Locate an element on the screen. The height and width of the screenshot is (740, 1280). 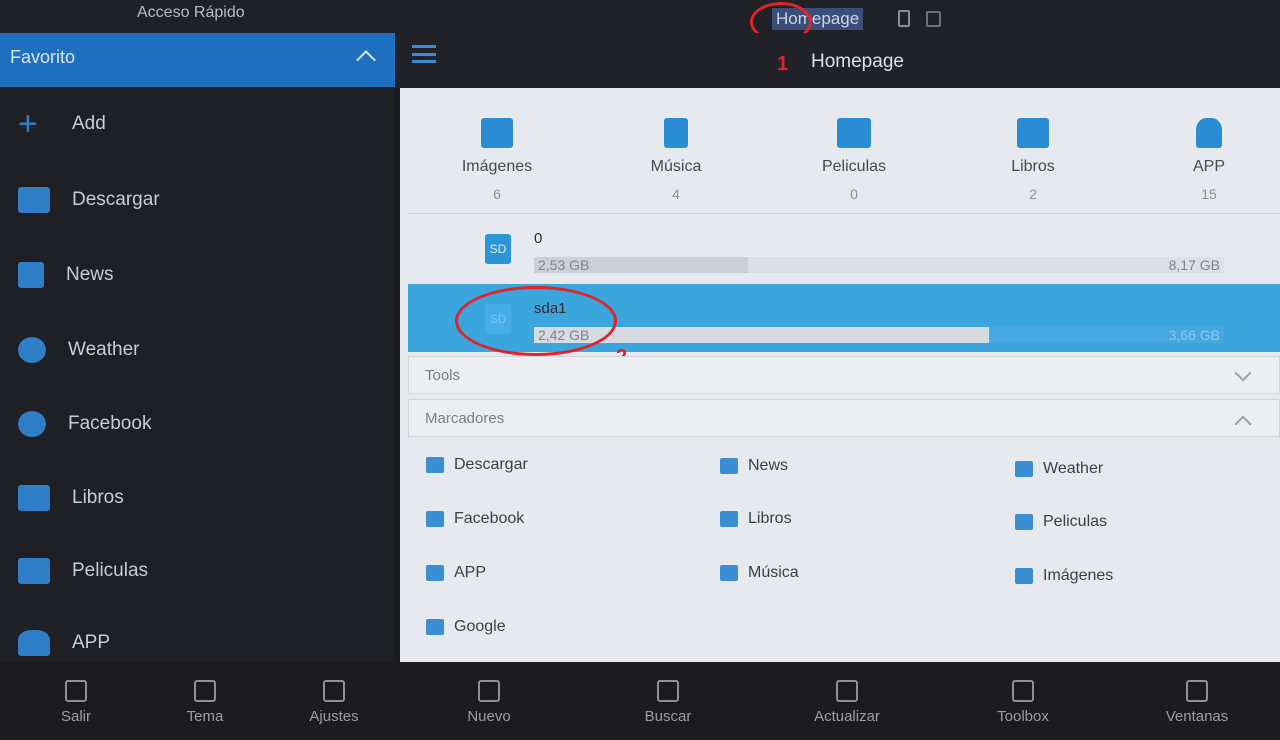
category-images: Imágenes 6 is located at coordinates (497, 160).